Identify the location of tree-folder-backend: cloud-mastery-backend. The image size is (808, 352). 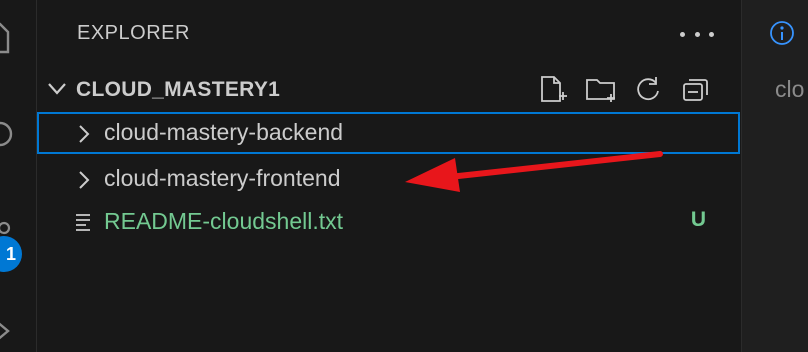
(388, 133).